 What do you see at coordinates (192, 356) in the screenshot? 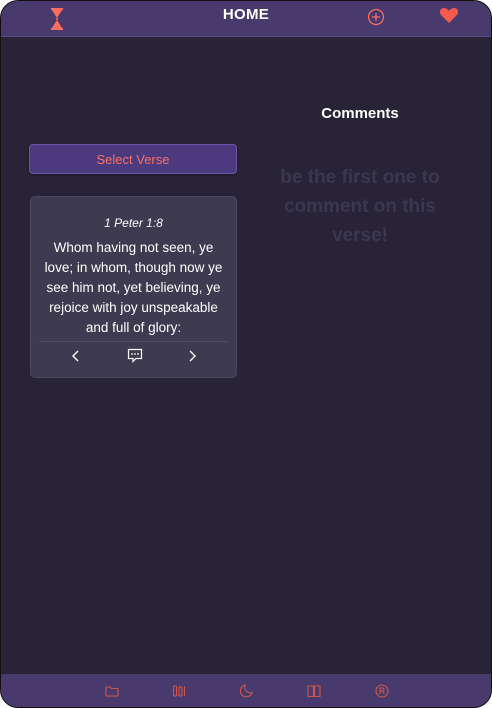
I see `chevron-right-icon` at bounding box center [192, 356].